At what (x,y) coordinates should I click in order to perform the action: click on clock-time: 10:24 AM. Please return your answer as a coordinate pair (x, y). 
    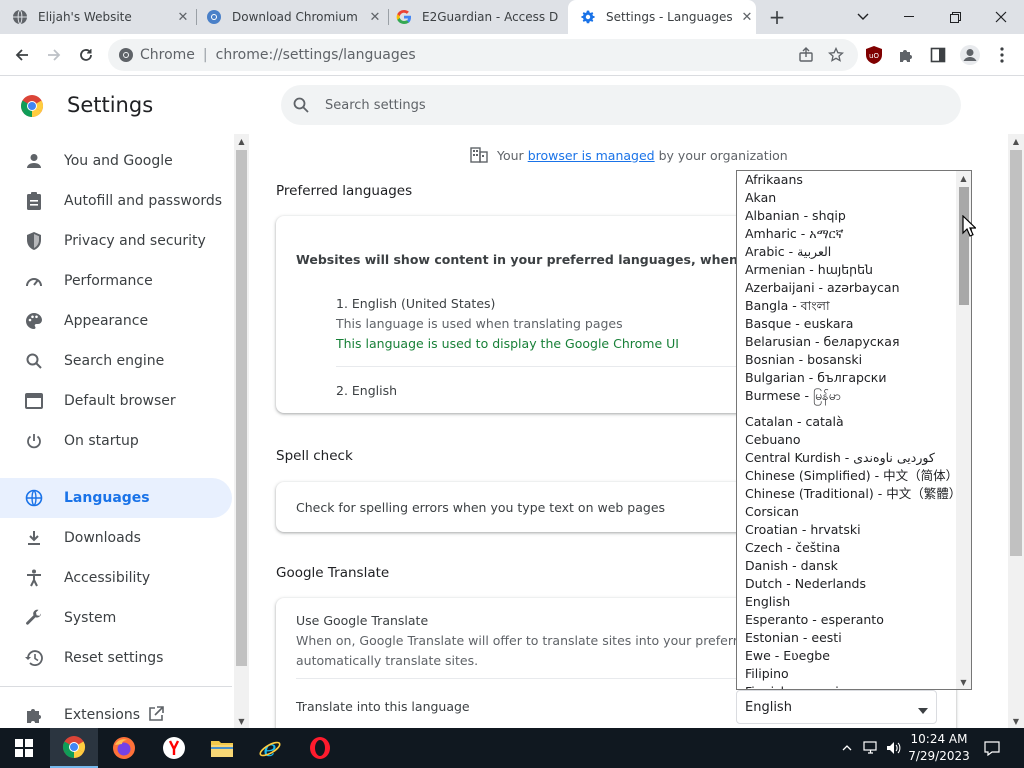
    Looking at the image, I should click on (939, 739).